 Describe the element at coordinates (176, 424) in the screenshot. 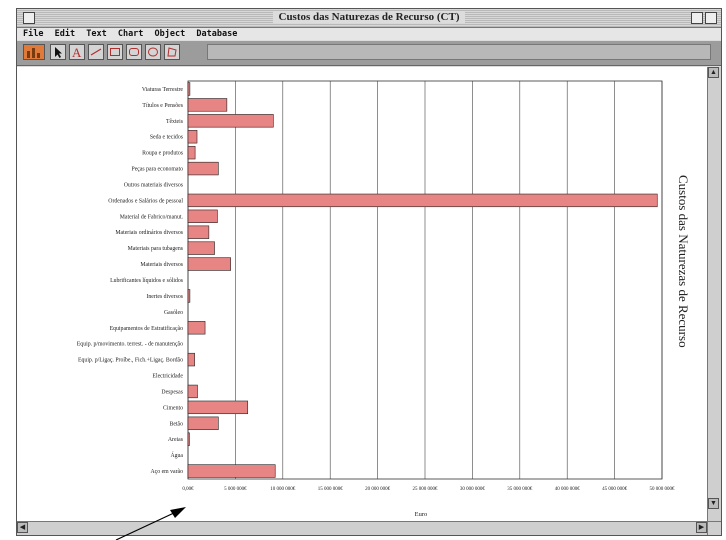

I see `category-label: Betão` at that location.